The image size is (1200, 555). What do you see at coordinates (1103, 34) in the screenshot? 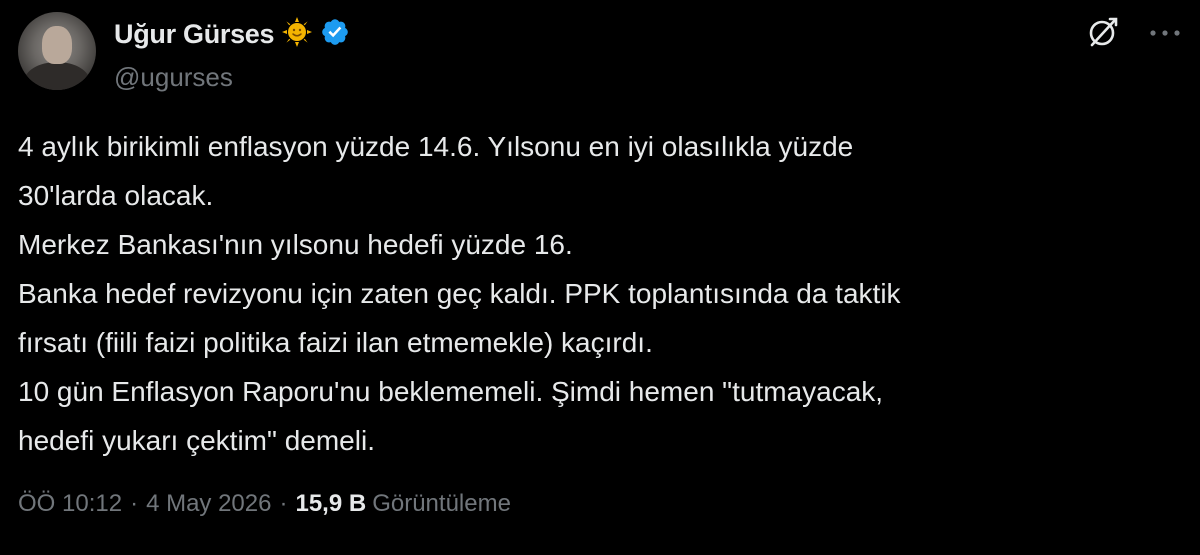
I see `grok-icon` at bounding box center [1103, 34].